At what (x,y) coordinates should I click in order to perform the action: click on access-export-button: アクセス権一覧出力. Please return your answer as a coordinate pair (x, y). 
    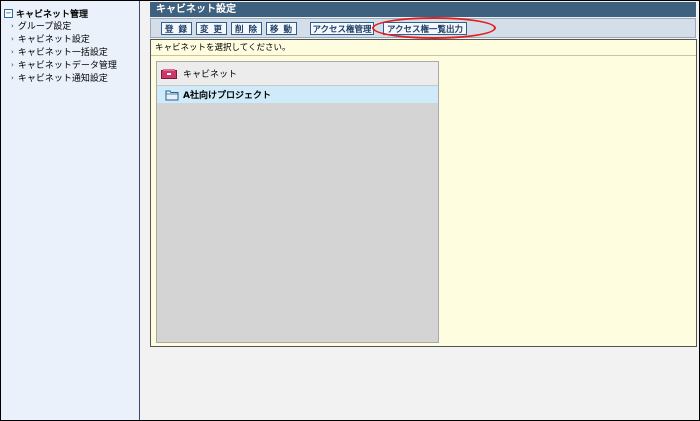
    Looking at the image, I should click on (425, 28).